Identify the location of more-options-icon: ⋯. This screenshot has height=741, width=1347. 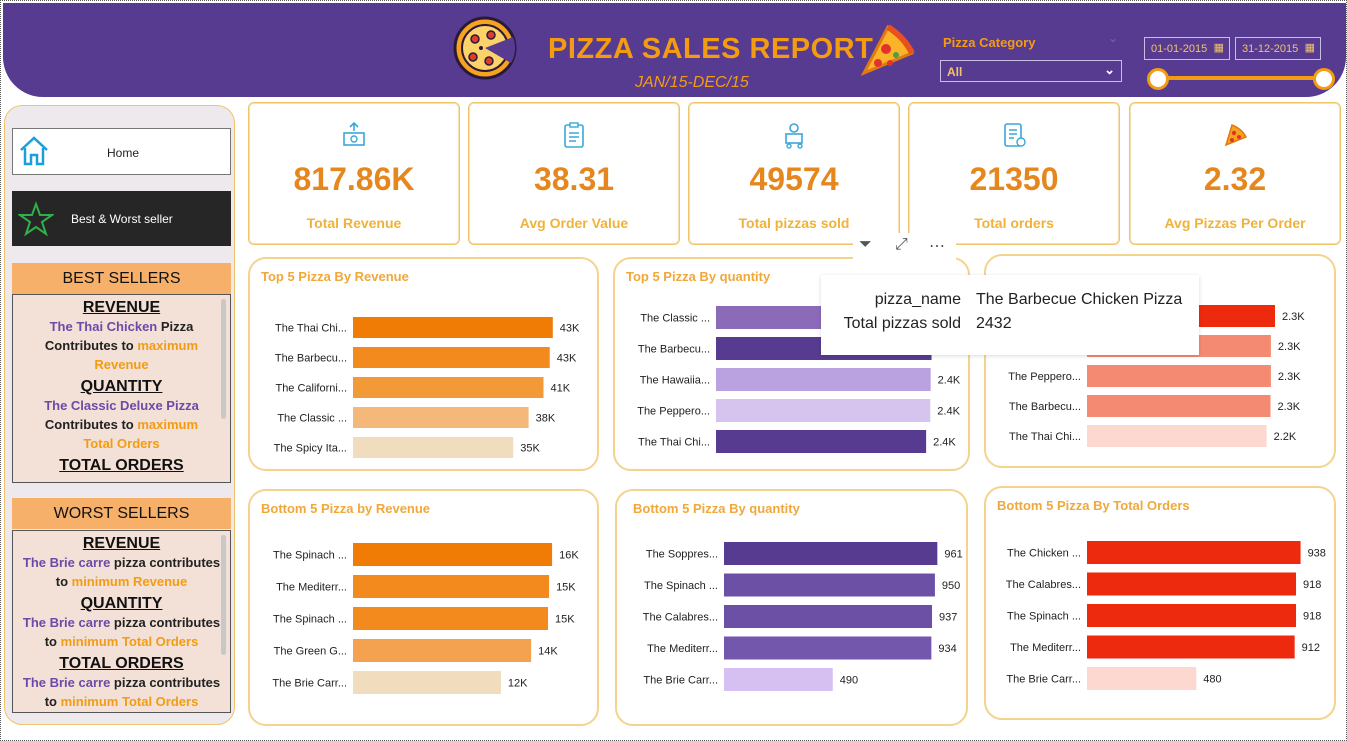
(937, 246).